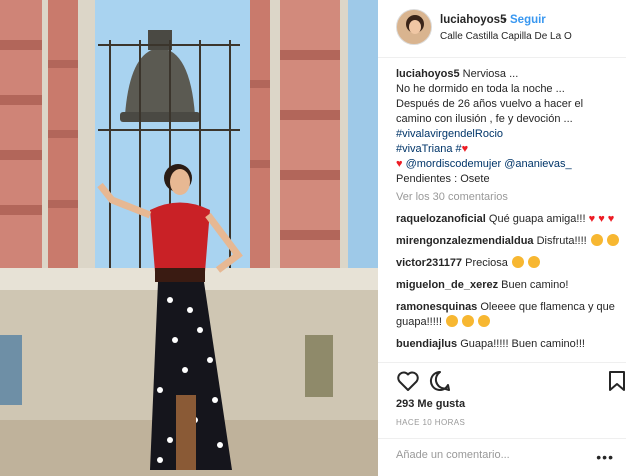  Describe the element at coordinates (508, 134) in the screenshot. I see `hashtag-link-1: #vivalavirgendelRocio` at that location.